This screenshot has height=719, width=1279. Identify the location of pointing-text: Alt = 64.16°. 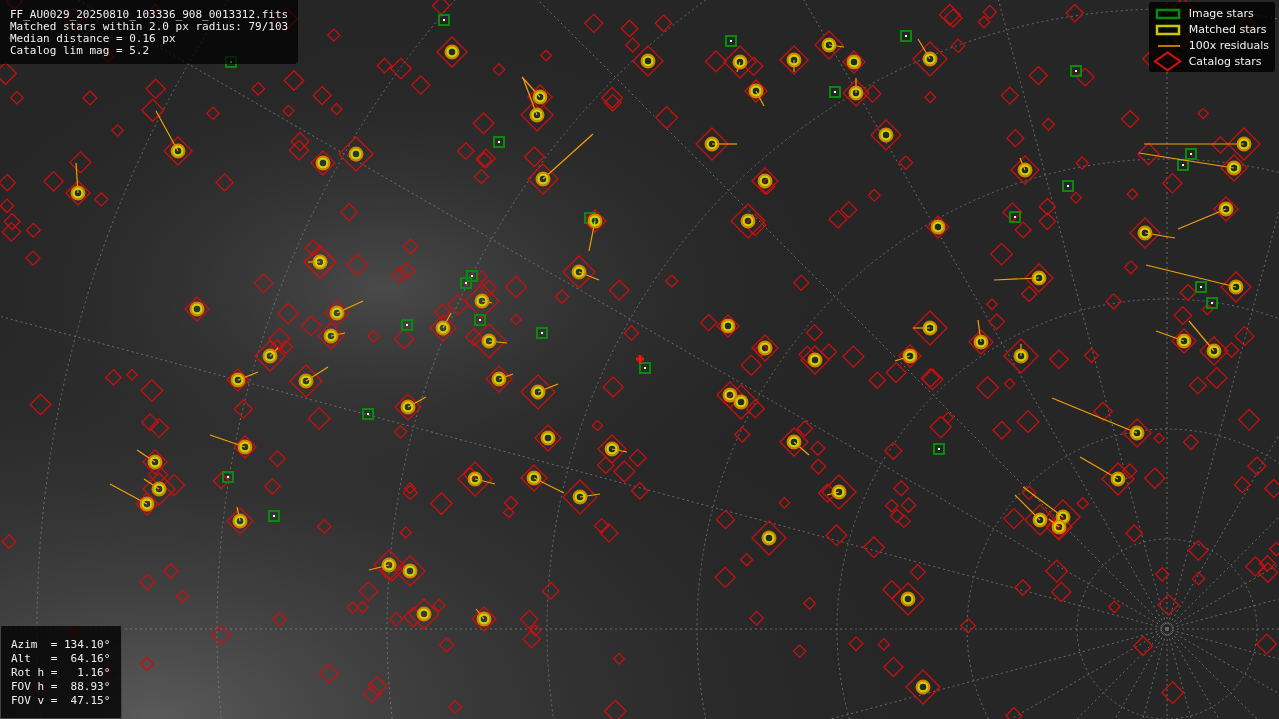
(61, 659).